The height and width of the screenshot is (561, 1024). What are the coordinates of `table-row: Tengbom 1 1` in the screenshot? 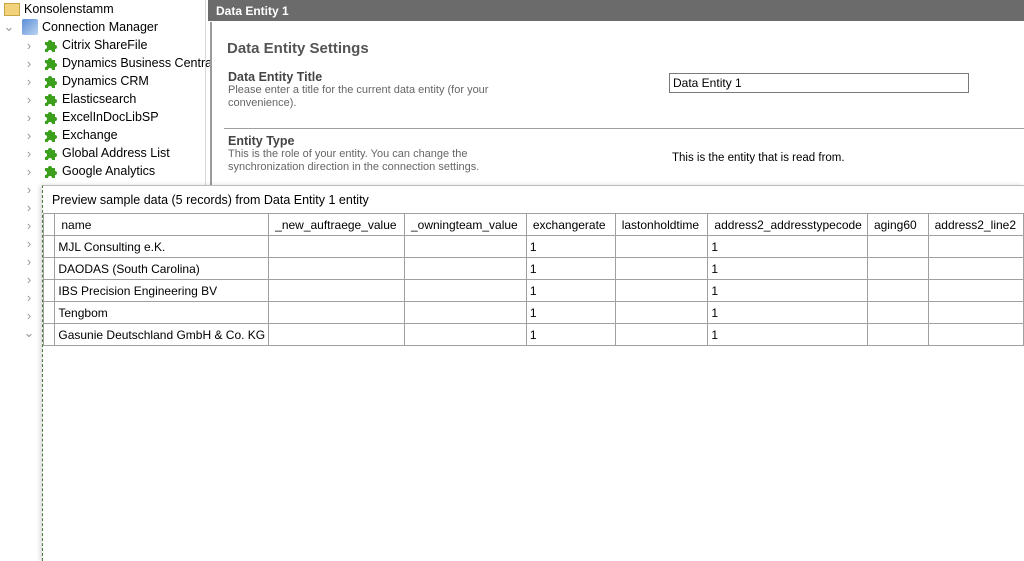 It's located at (533, 312).